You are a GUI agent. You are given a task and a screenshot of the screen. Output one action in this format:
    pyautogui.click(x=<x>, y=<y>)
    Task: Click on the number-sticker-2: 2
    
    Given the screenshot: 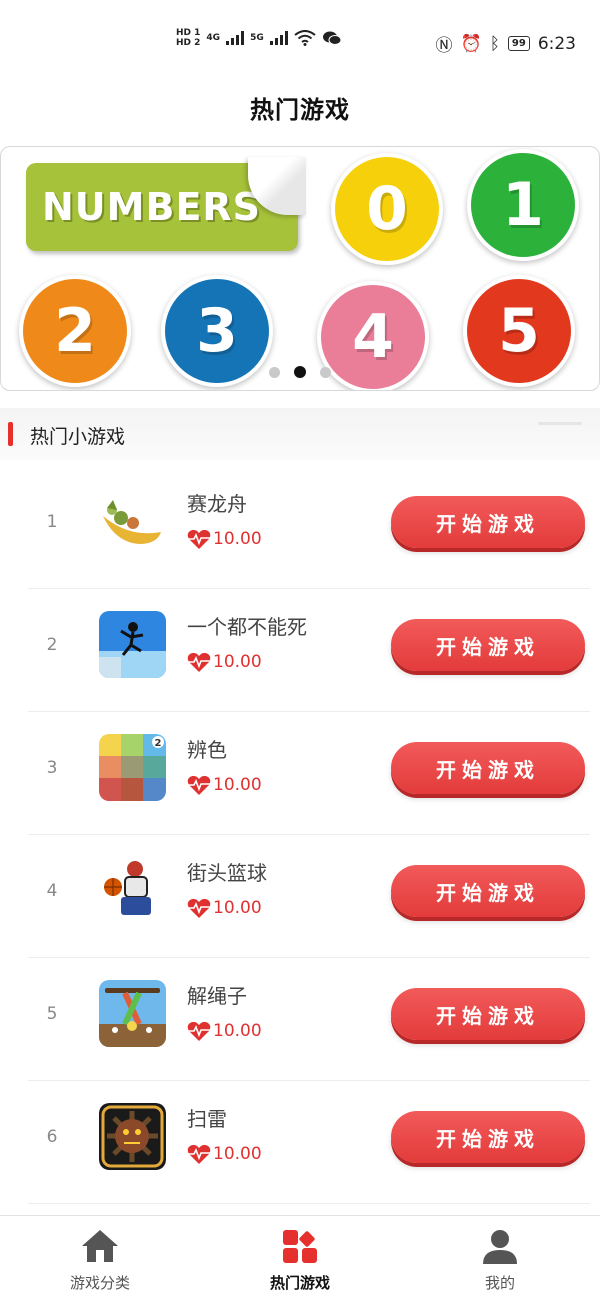 What is the action you would take?
    pyautogui.click(x=75, y=331)
    